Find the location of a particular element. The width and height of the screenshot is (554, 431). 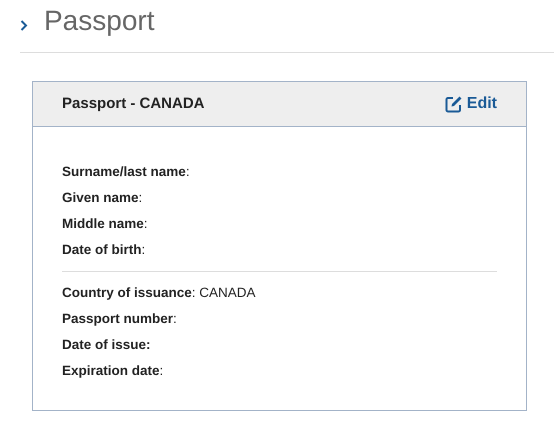

chevron-icon is located at coordinates (24, 25).